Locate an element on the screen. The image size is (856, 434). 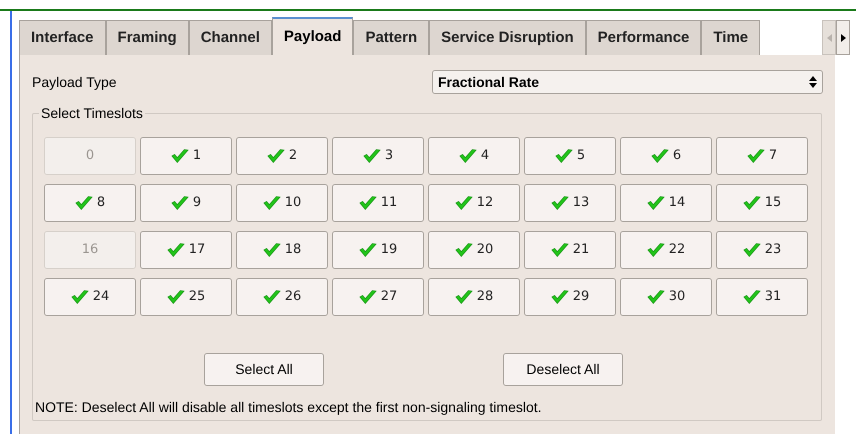
timeslot-button: 27 is located at coordinates (378, 297).